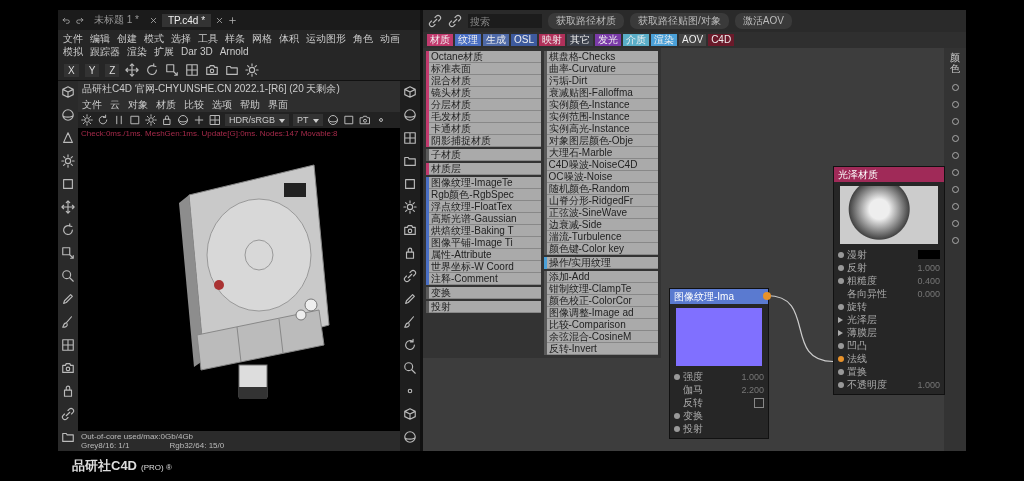 Image resolution: width=1024 pixels, height=481 pixels. What do you see at coordinates (68, 230) in the screenshot?
I see `rotate-icon` at bounding box center [68, 230].